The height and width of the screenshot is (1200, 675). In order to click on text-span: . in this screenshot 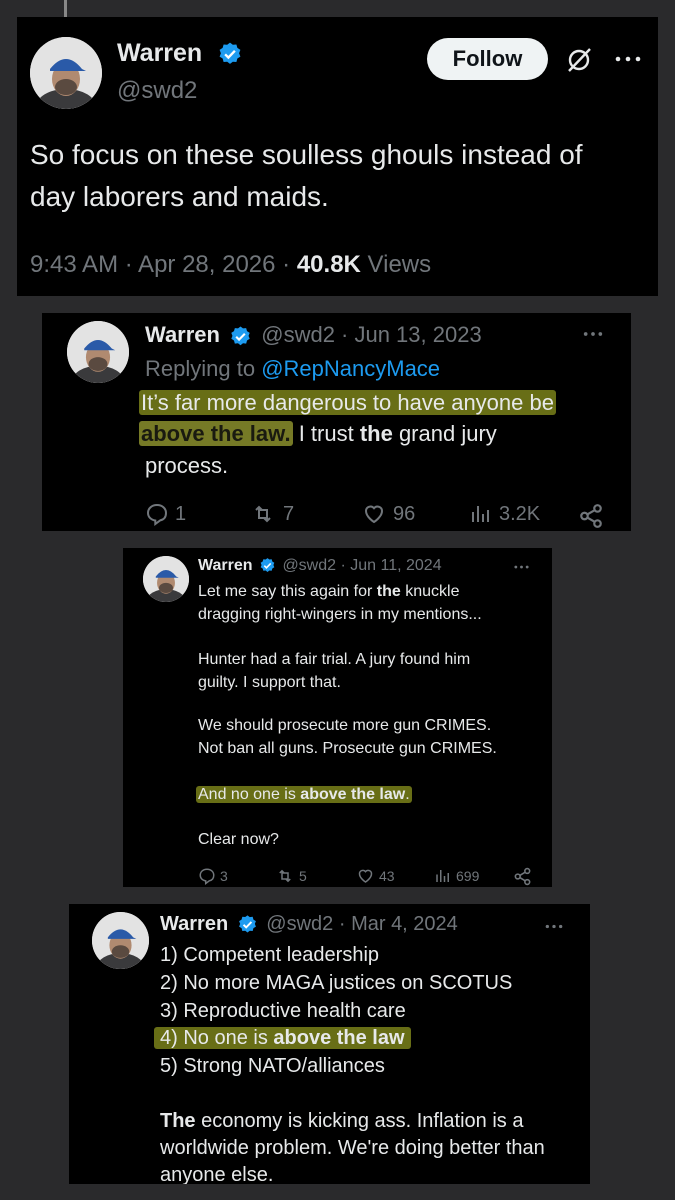, I will do `click(407, 794)`.